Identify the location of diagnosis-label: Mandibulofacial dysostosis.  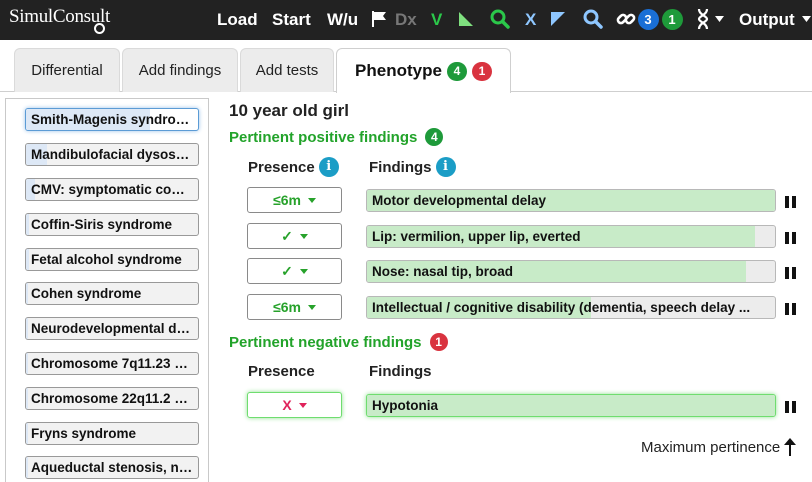
(115, 154).